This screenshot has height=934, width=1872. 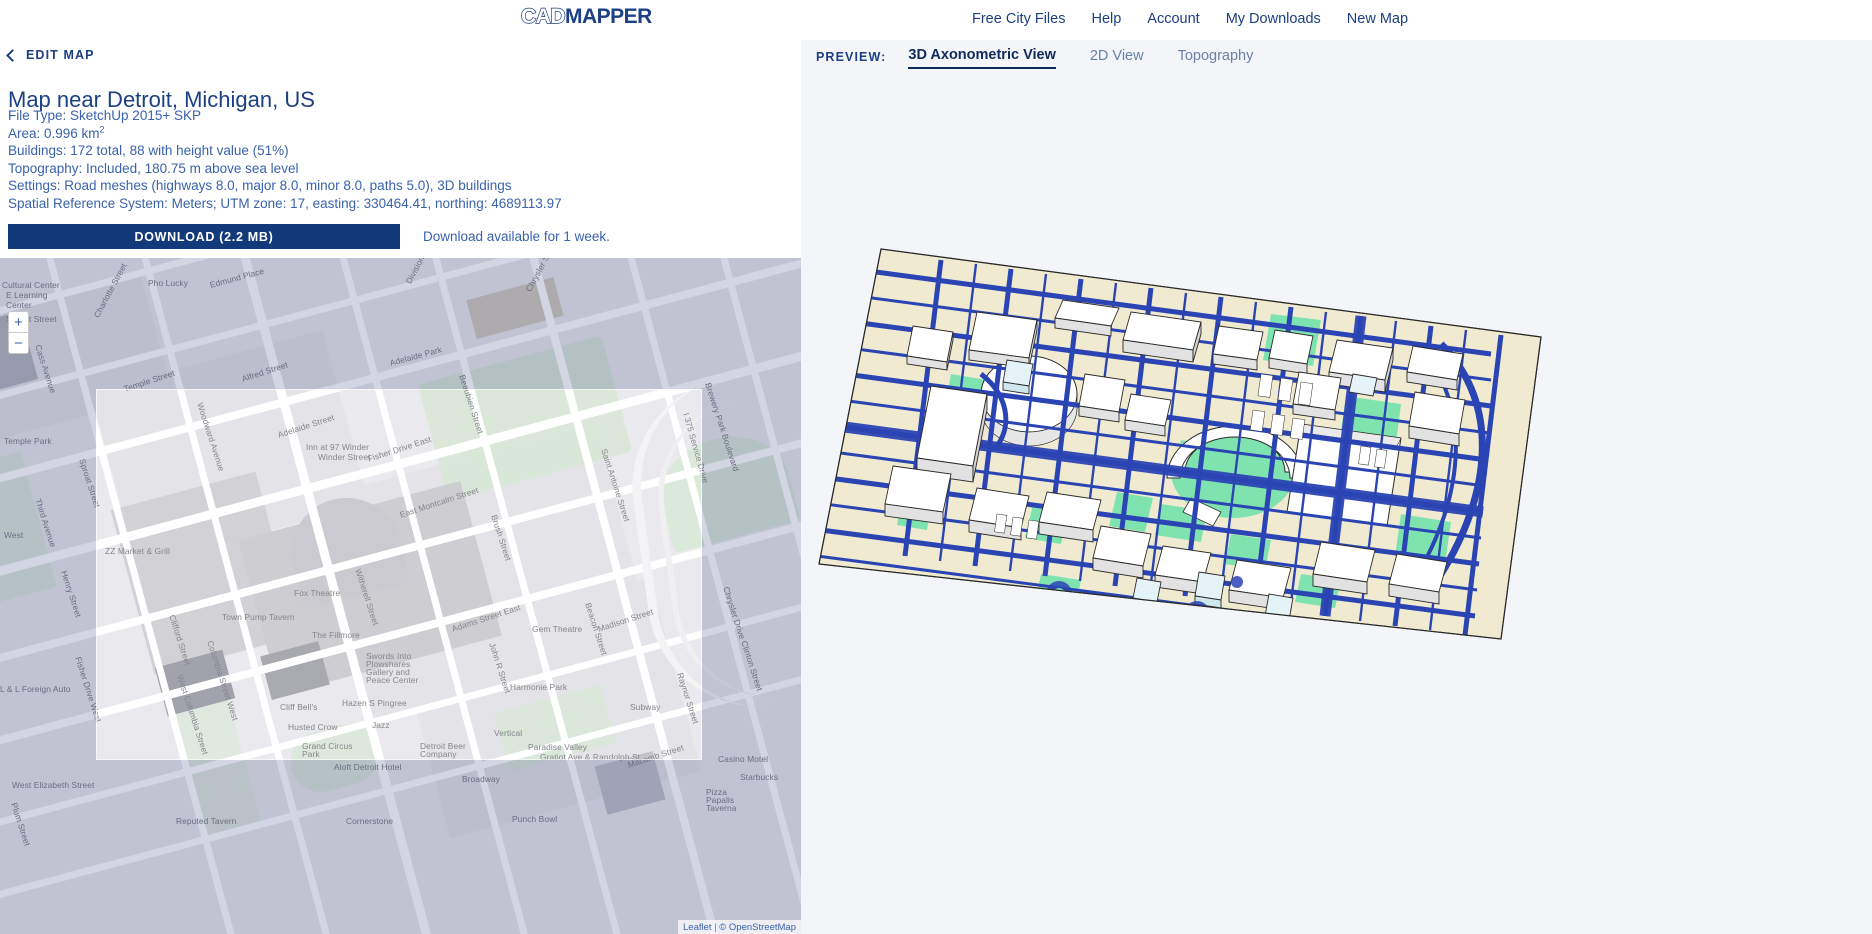 I want to click on map-dim-overlay-right, so click(x=751, y=574).